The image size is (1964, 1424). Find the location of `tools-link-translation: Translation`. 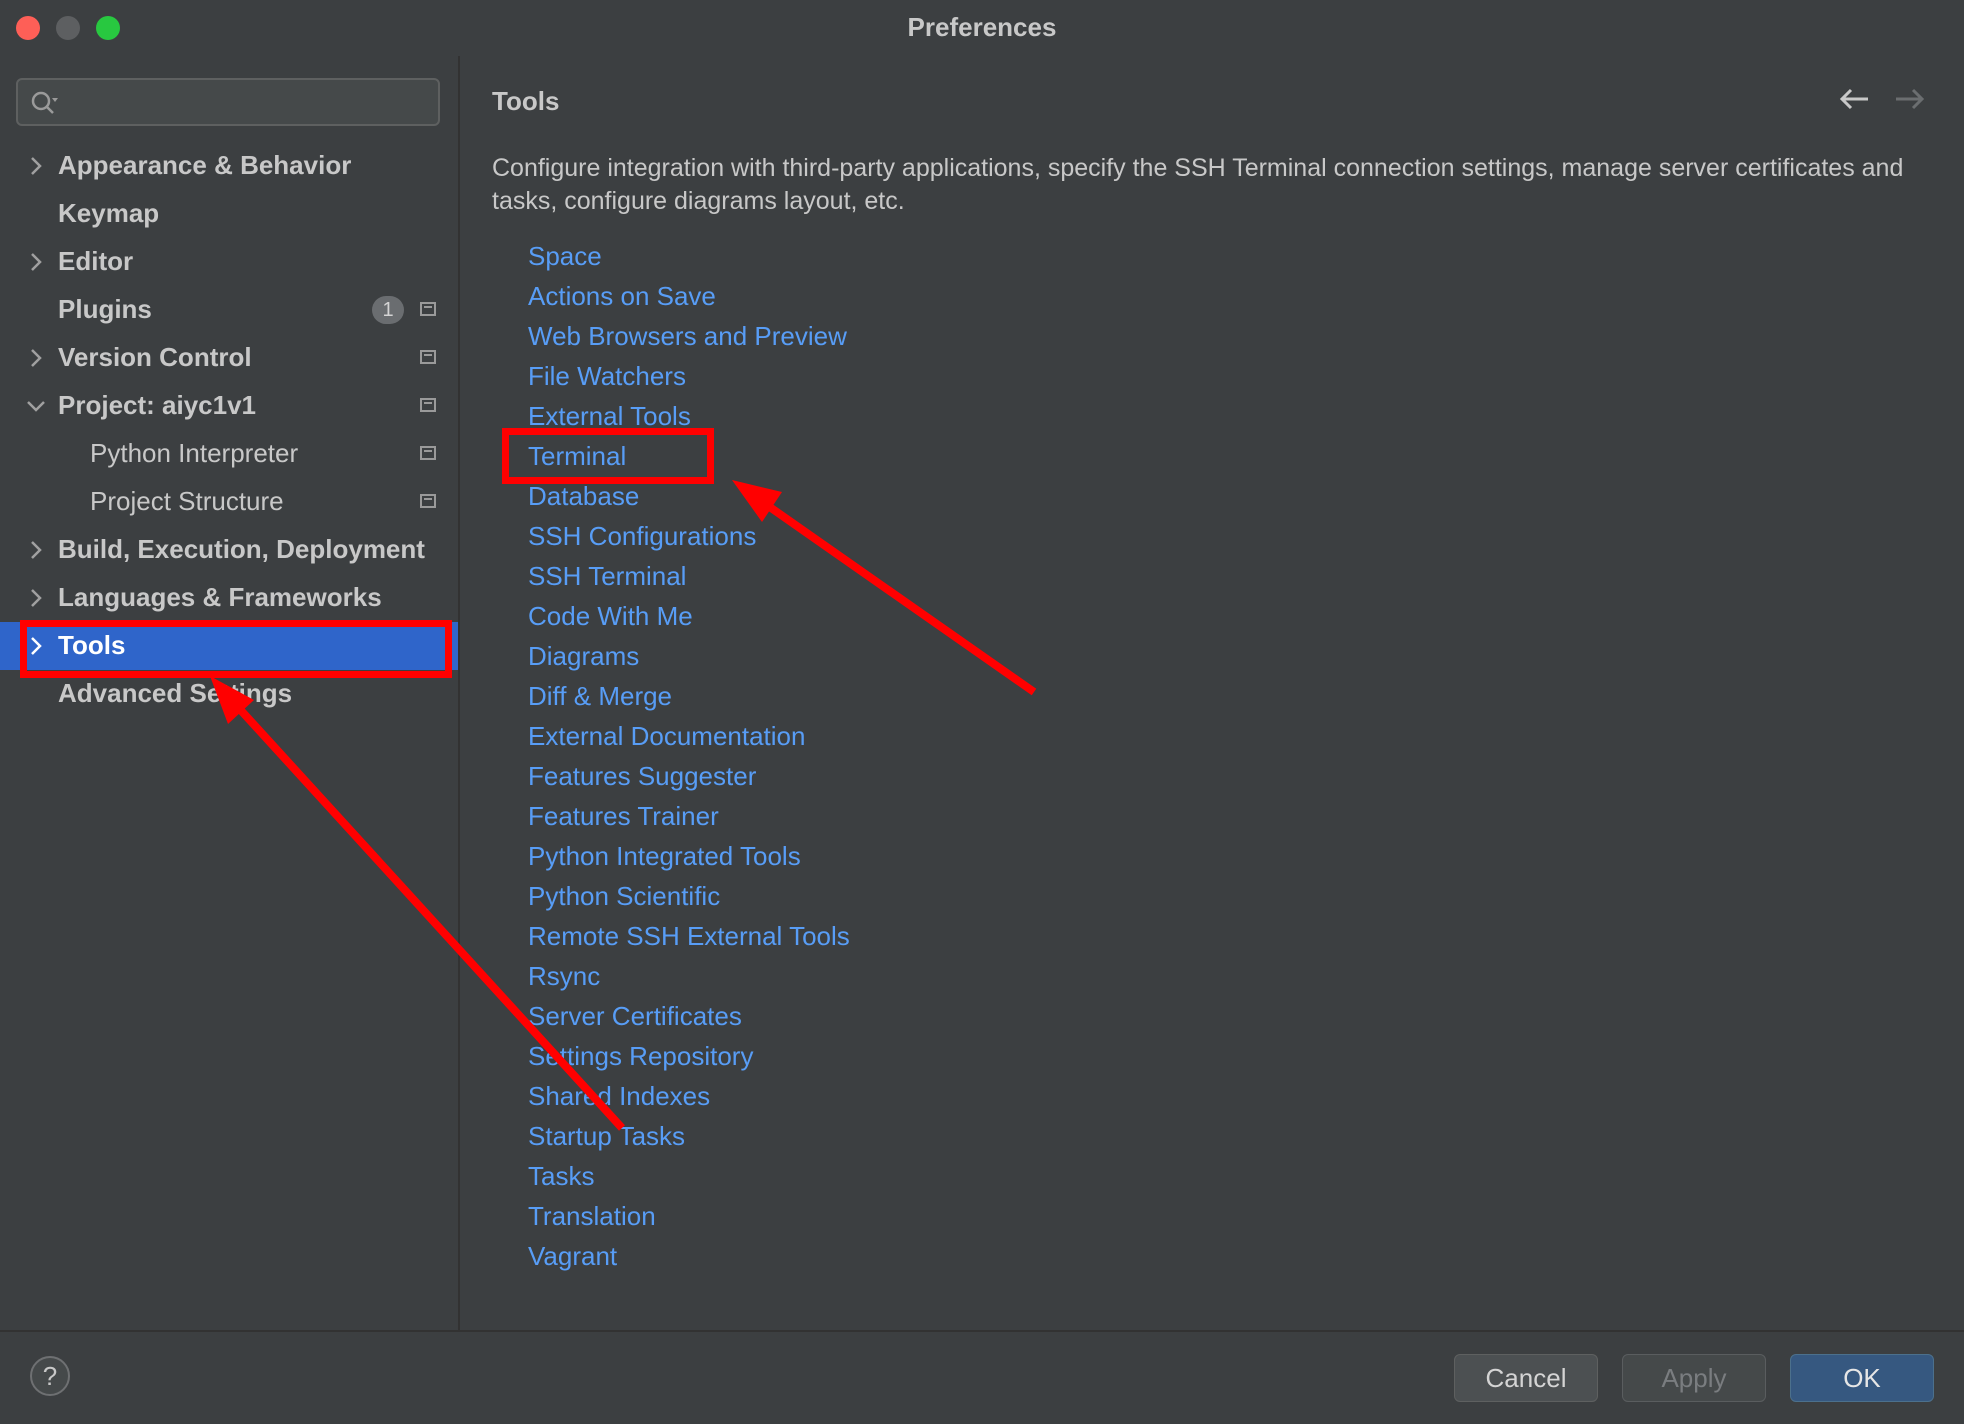

tools-link-translation: Translation is located at coordinates (689, 1216).